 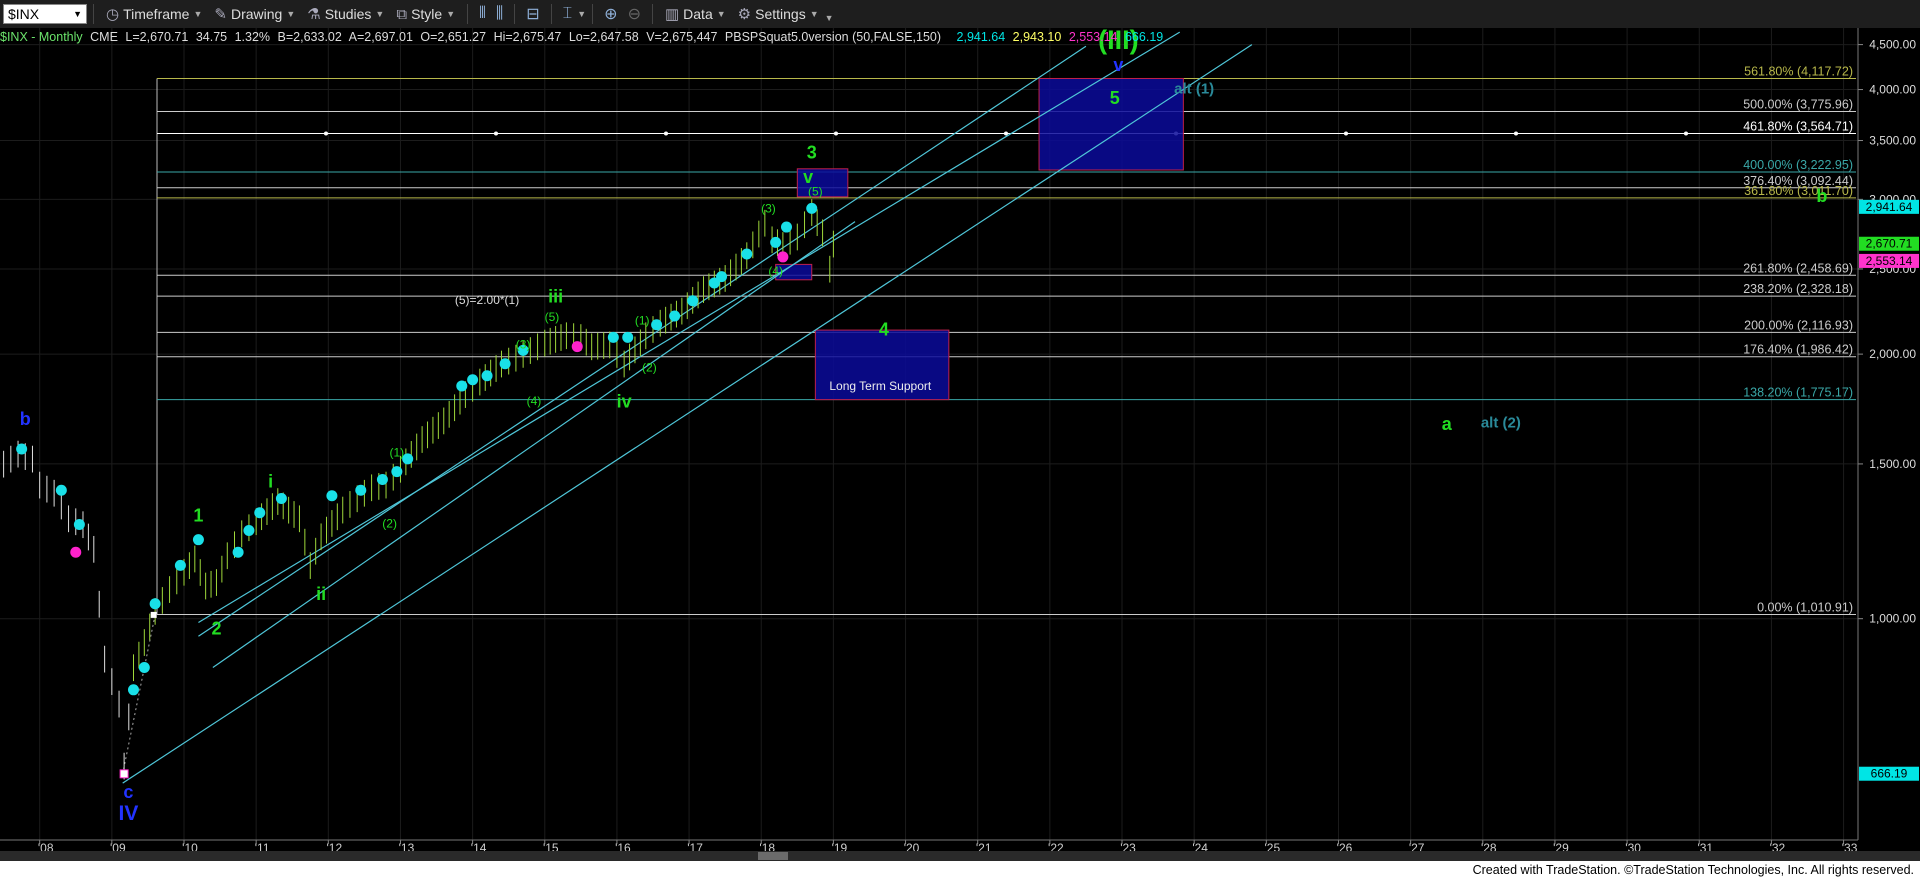 What do you see at coordinates (41, 37) in the screenshot?
I see `symbol-info: $INX - Monthly` at bounding box center [41, 37].